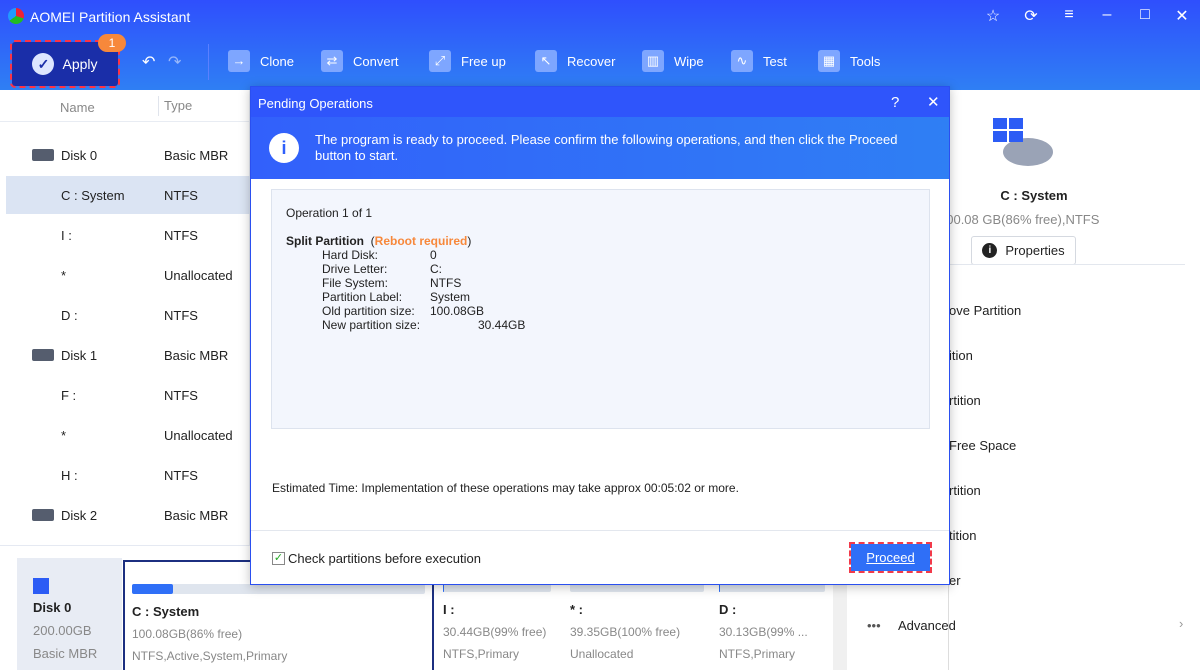 The width and height of the screenshot is (1200, 670). Describe the element at coordinates (148, 62) in the screenshot. I see `undo-icon: ↶` at that location.